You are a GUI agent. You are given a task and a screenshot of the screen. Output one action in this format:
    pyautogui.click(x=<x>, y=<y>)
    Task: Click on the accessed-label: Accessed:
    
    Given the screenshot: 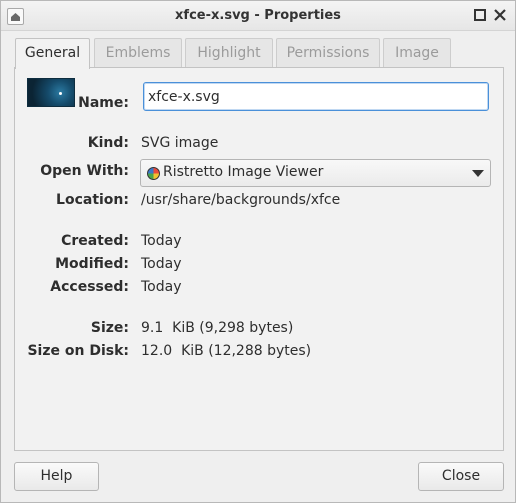 What is the action you would take?
    pyautogui.click(x=89, y=287)
    